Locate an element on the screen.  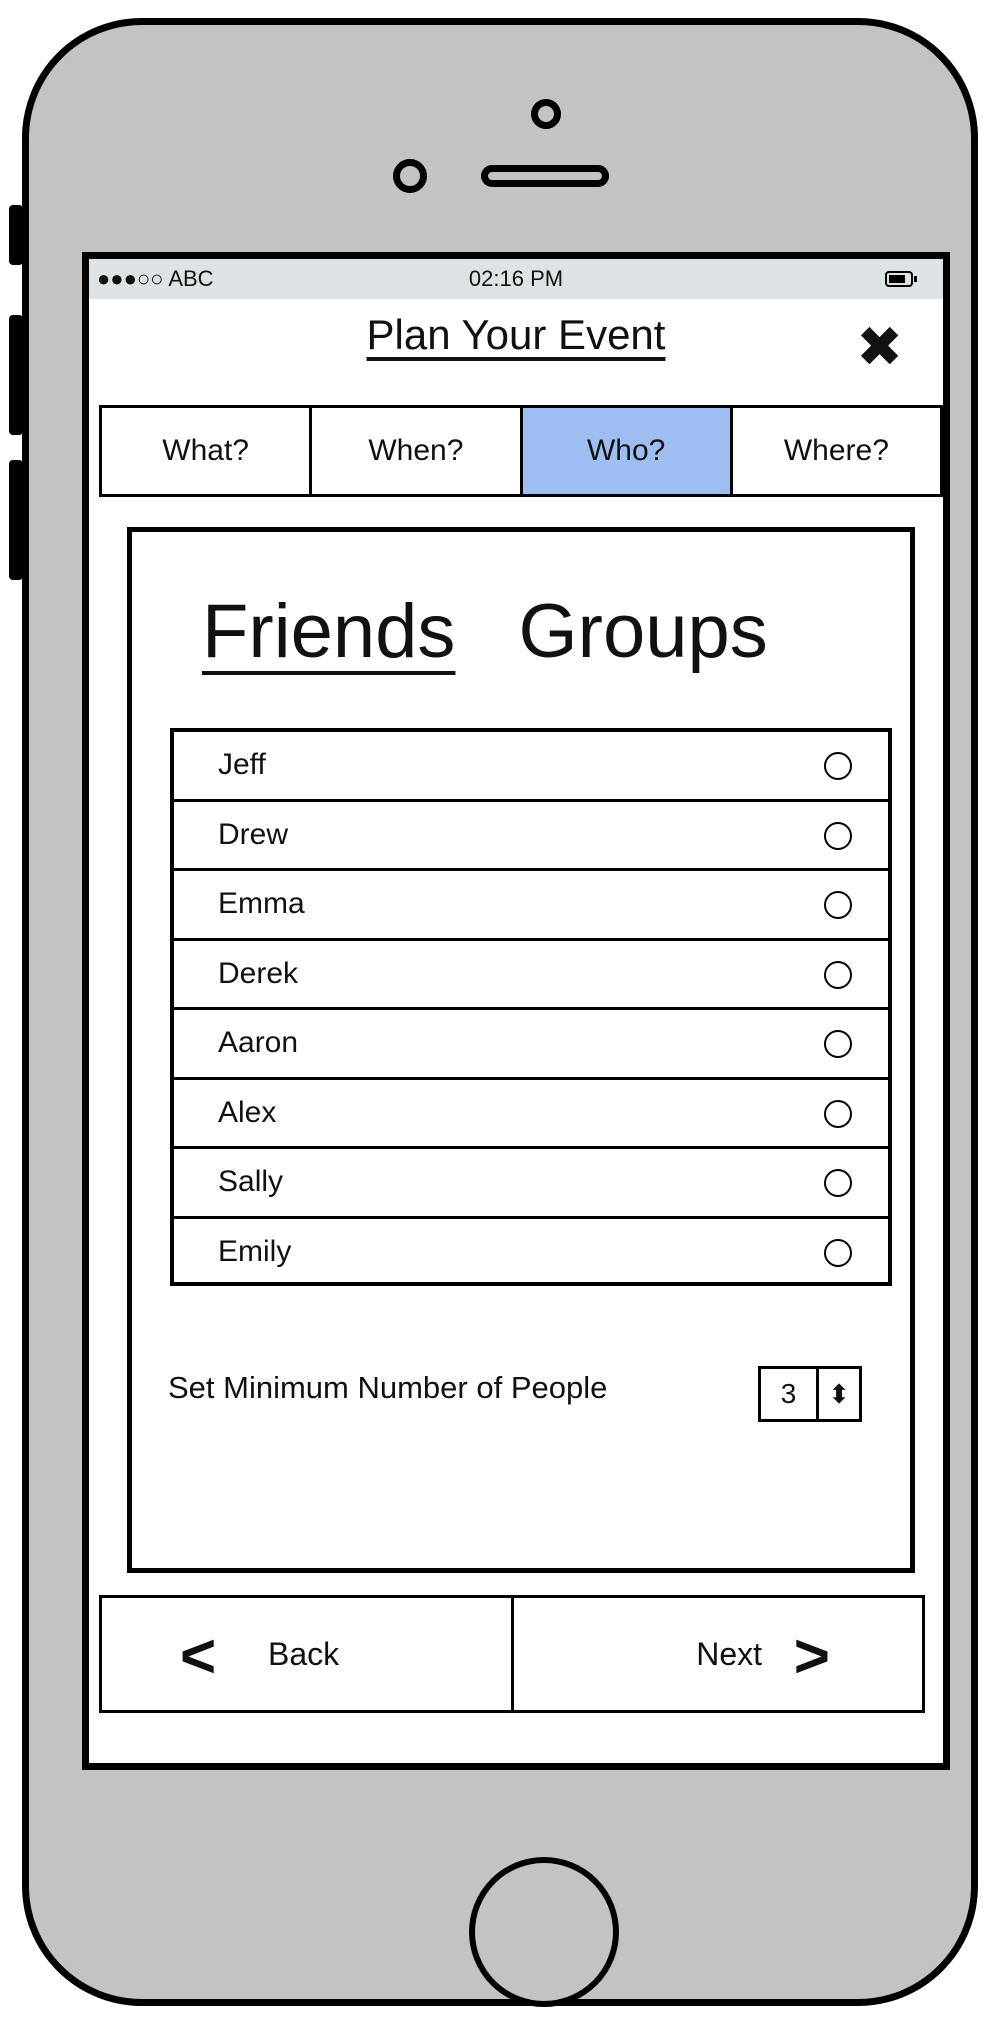
earpiece-speaker is located at coordinates (545, 176).